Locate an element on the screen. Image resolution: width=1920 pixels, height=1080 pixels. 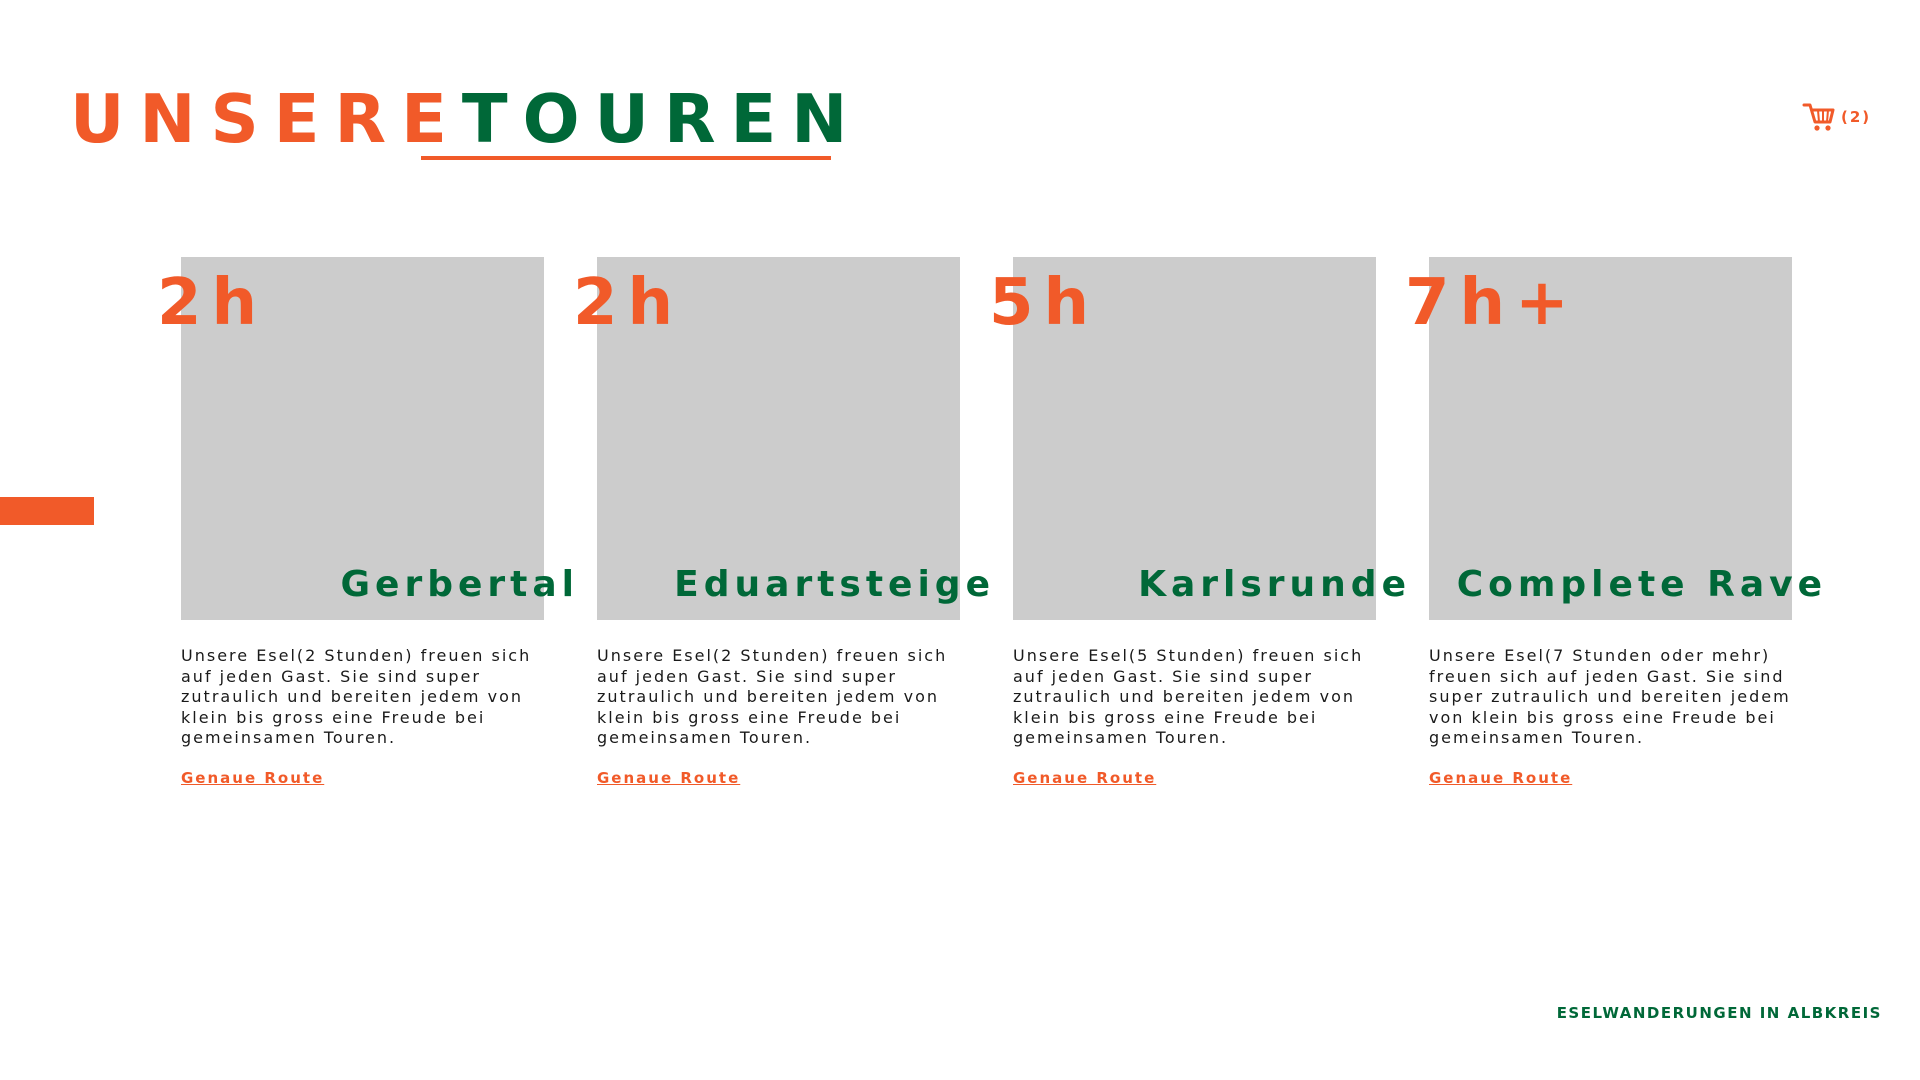
tour-name: Karlsrunde is located at coordinates (1274, 584).